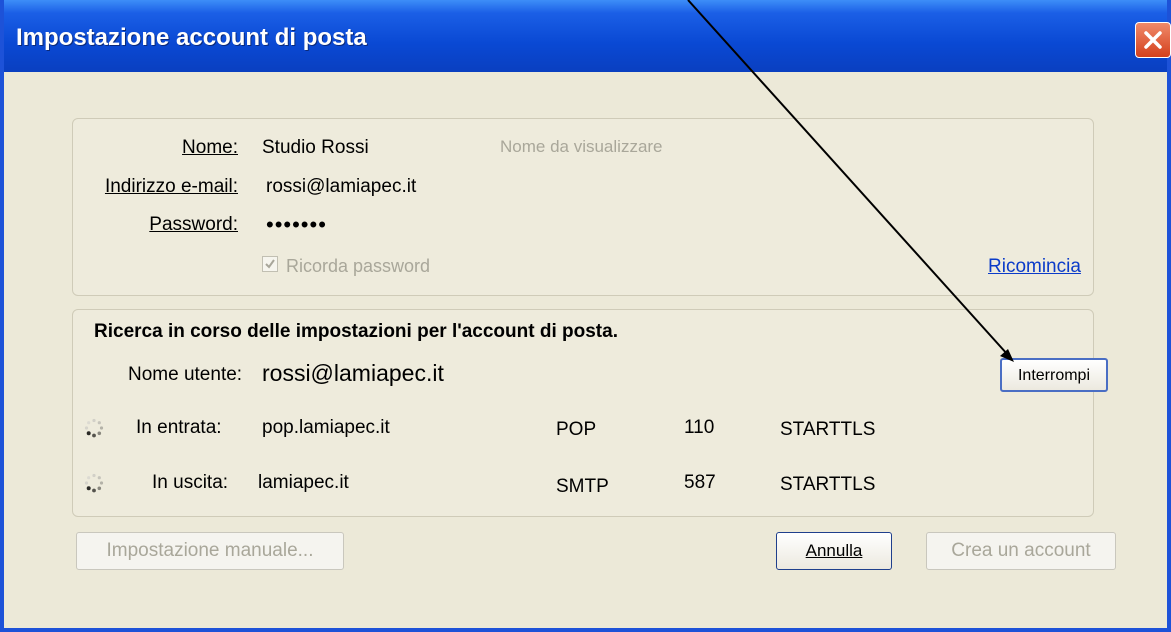 This screenshot has height=632, width=1171. What do you see at coordinates (191, 37) in the screenshot?
I see `window-title: Impostazione account di posta` at bounding box center [191, 37].